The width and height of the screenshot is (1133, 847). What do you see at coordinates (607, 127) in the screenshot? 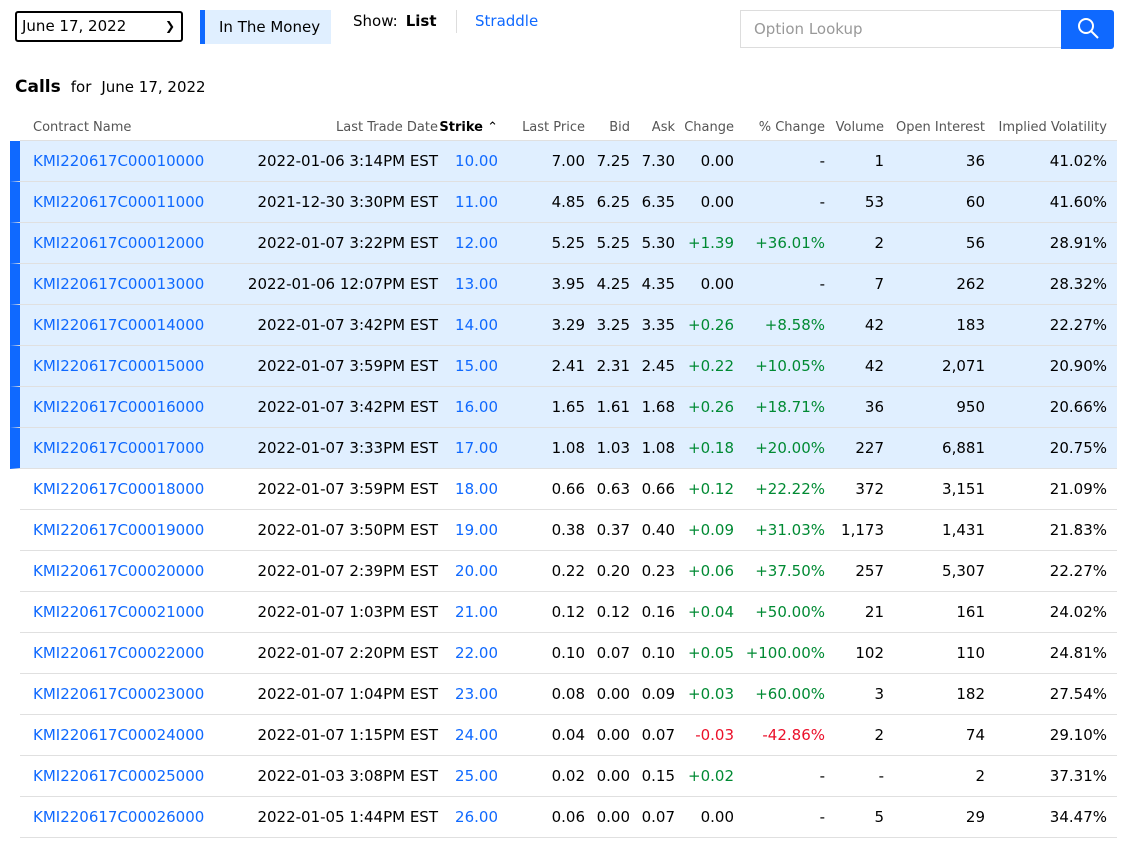
I see `column-header-bid: Bid` at bounding box center [607, 127].